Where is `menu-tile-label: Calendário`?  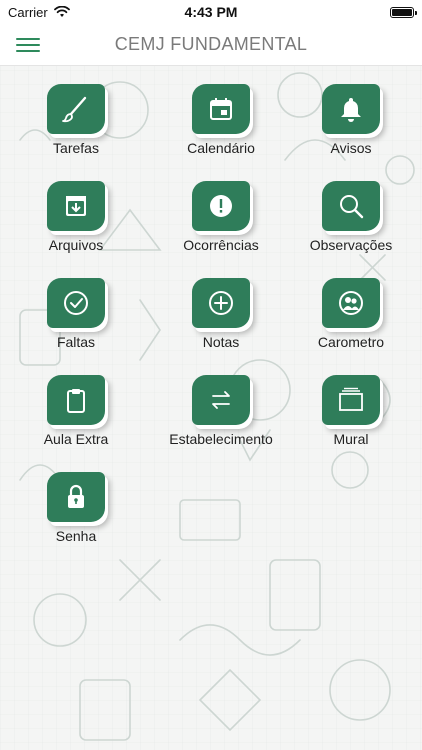 menu-tile-label: Calendário is located at coordinates (221, 148).